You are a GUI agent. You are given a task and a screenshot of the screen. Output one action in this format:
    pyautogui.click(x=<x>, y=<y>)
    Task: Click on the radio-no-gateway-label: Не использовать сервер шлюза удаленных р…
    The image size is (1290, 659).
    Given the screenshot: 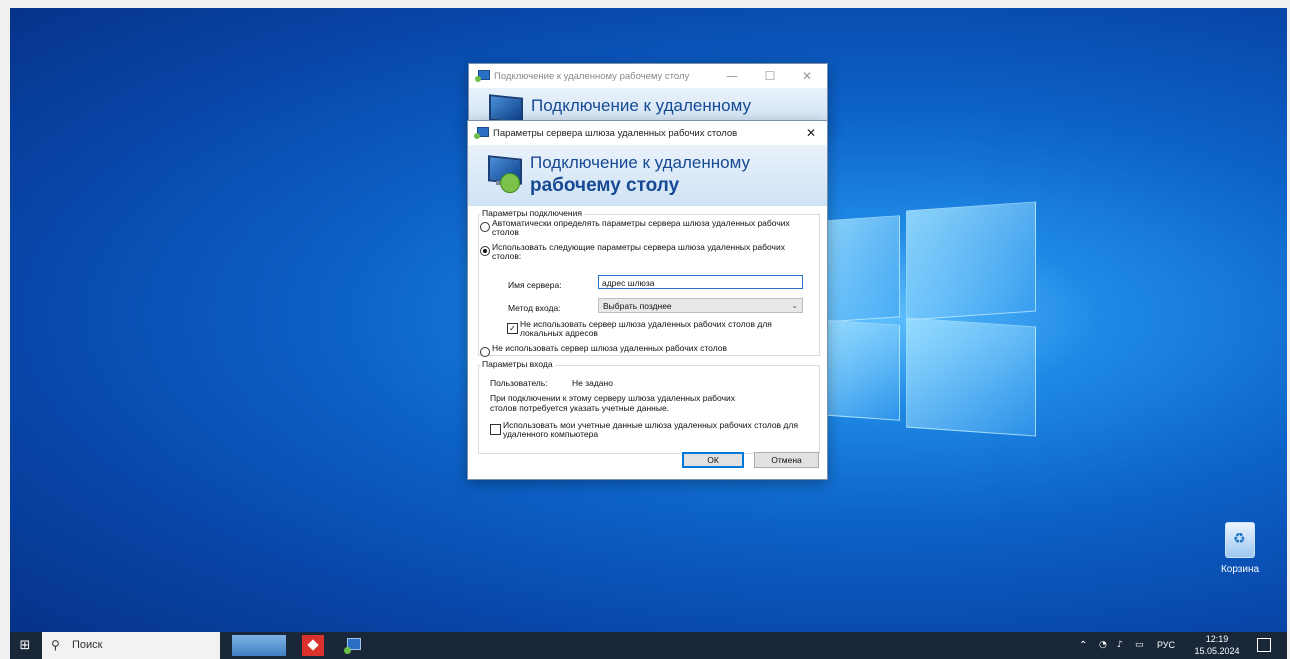 What is the action you would take?
    pyautogui.click(x=609, y=348)
    